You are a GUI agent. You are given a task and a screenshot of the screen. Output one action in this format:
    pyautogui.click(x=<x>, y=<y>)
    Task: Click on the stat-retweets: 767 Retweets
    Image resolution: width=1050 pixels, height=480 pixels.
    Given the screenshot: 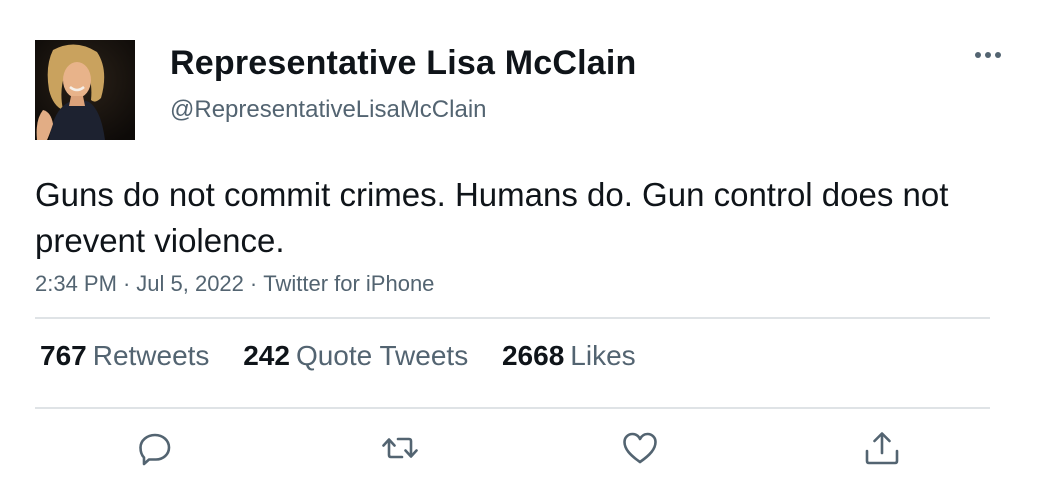 What is the action you would take?
    pyautogui.click(x=124, y=356)
    